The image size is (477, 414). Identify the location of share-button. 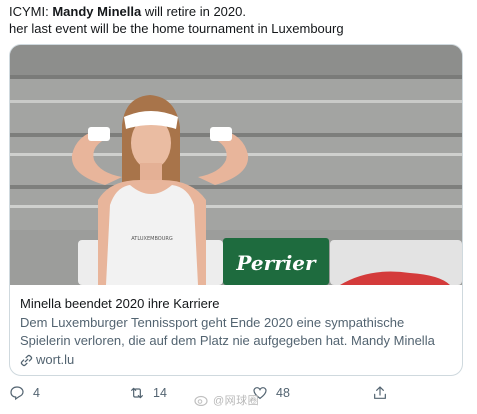
(380, 393).